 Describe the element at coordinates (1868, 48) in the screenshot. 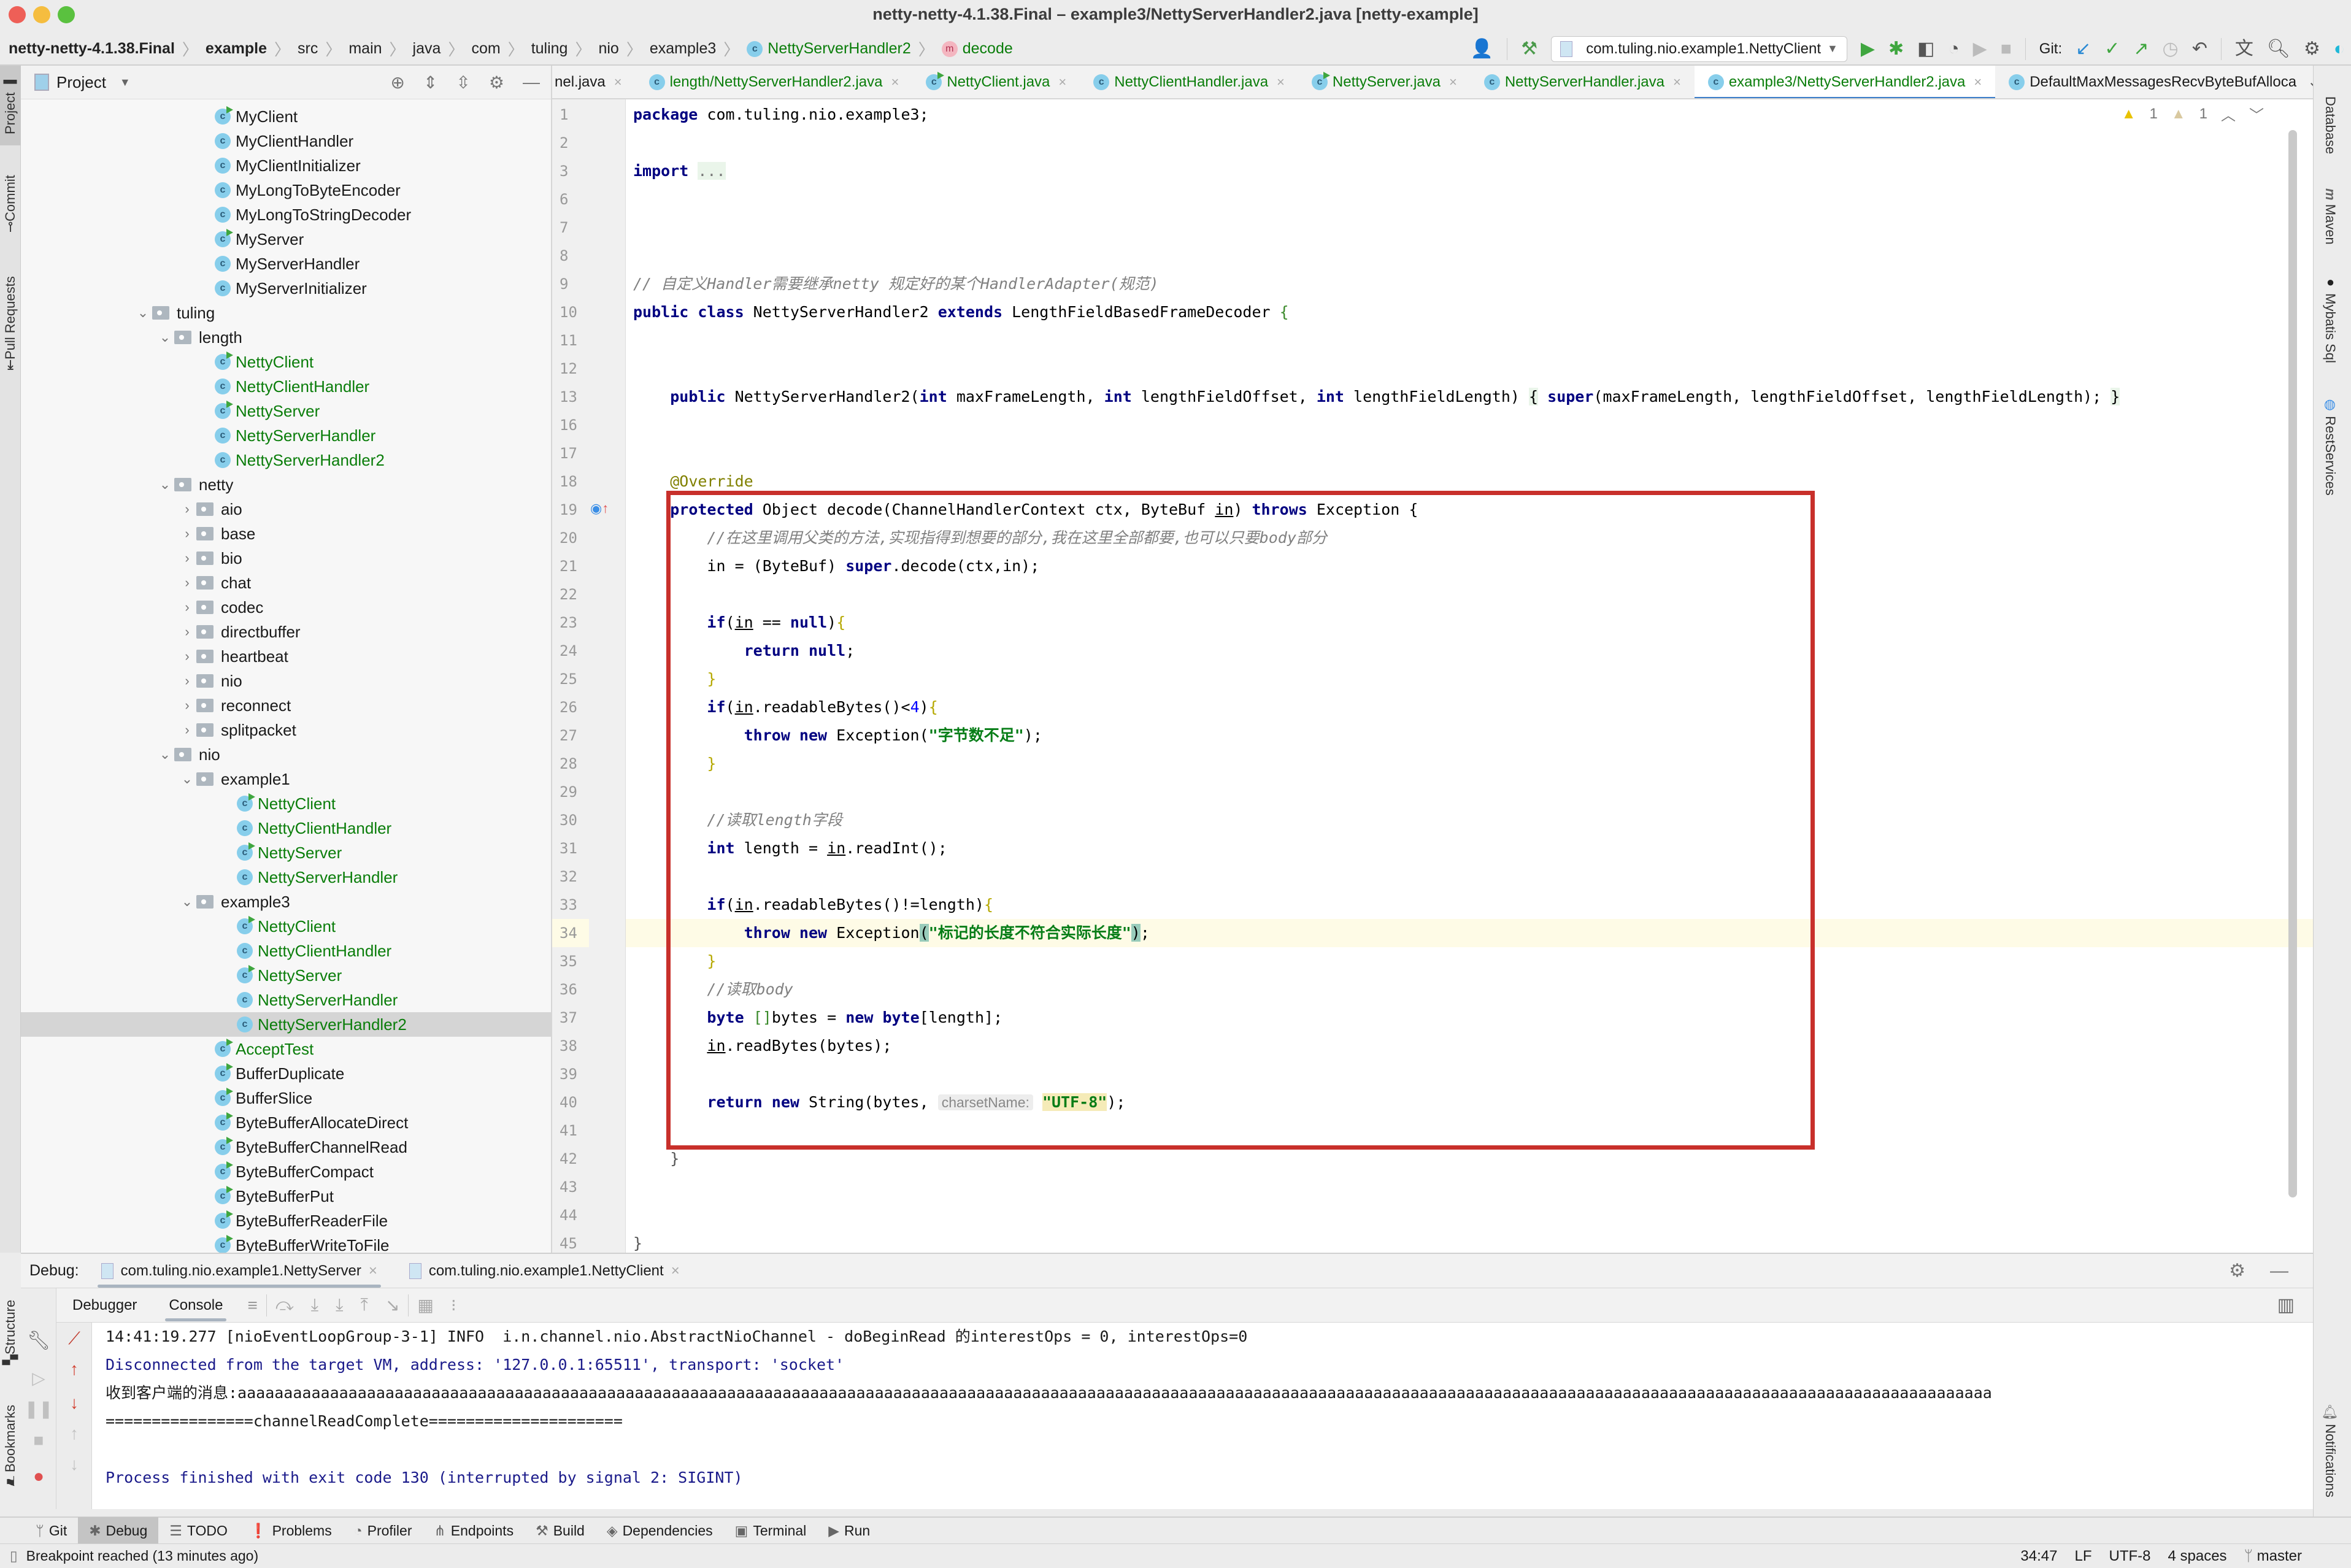

I see `run-icon: ▶` at that location.